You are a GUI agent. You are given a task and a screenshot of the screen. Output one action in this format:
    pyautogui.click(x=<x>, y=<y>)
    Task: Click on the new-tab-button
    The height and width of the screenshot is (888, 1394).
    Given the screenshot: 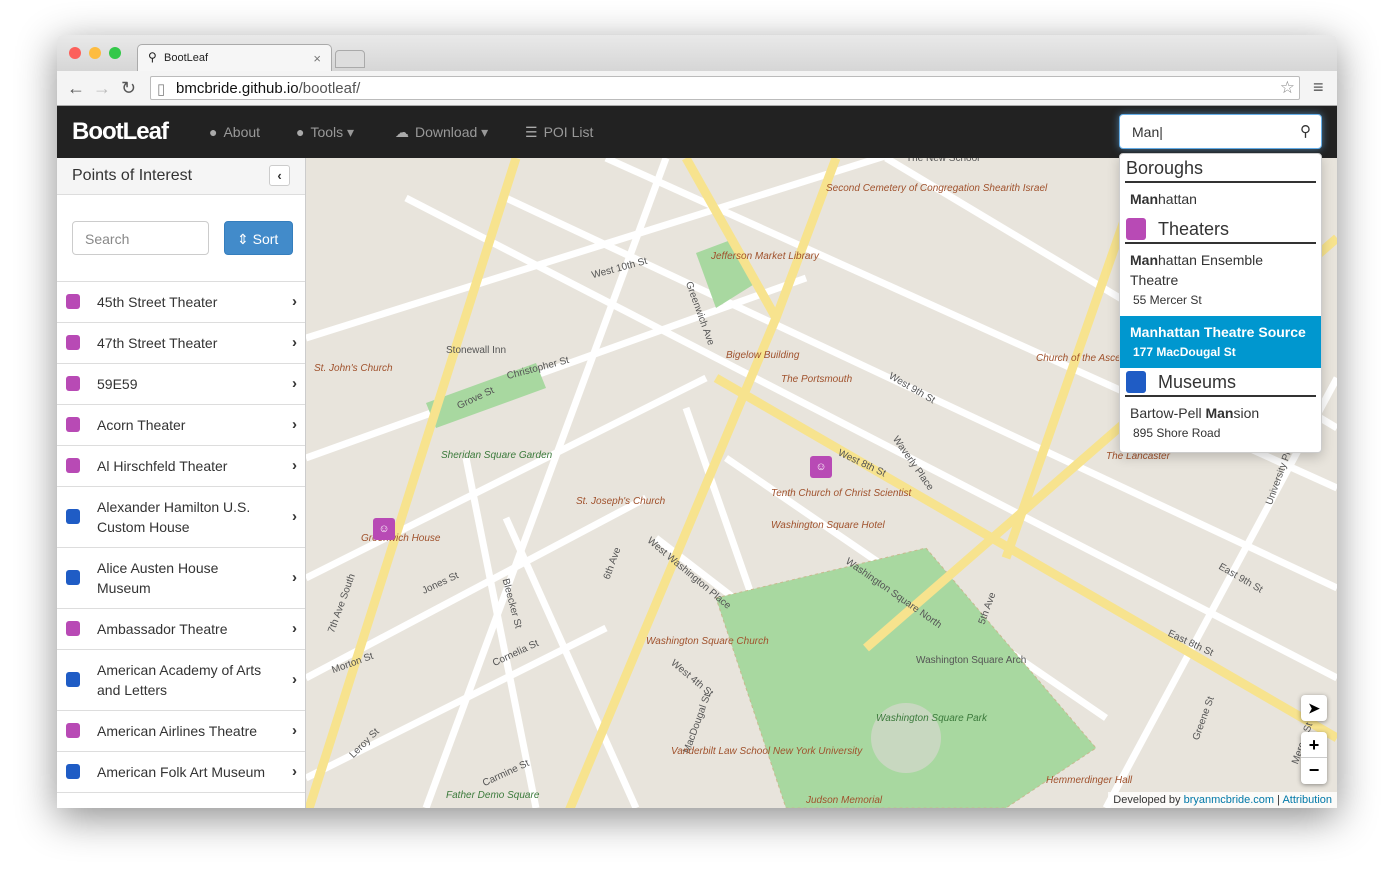 What is the action you would take?
    pyautogui.click(x=350, y=59)
    